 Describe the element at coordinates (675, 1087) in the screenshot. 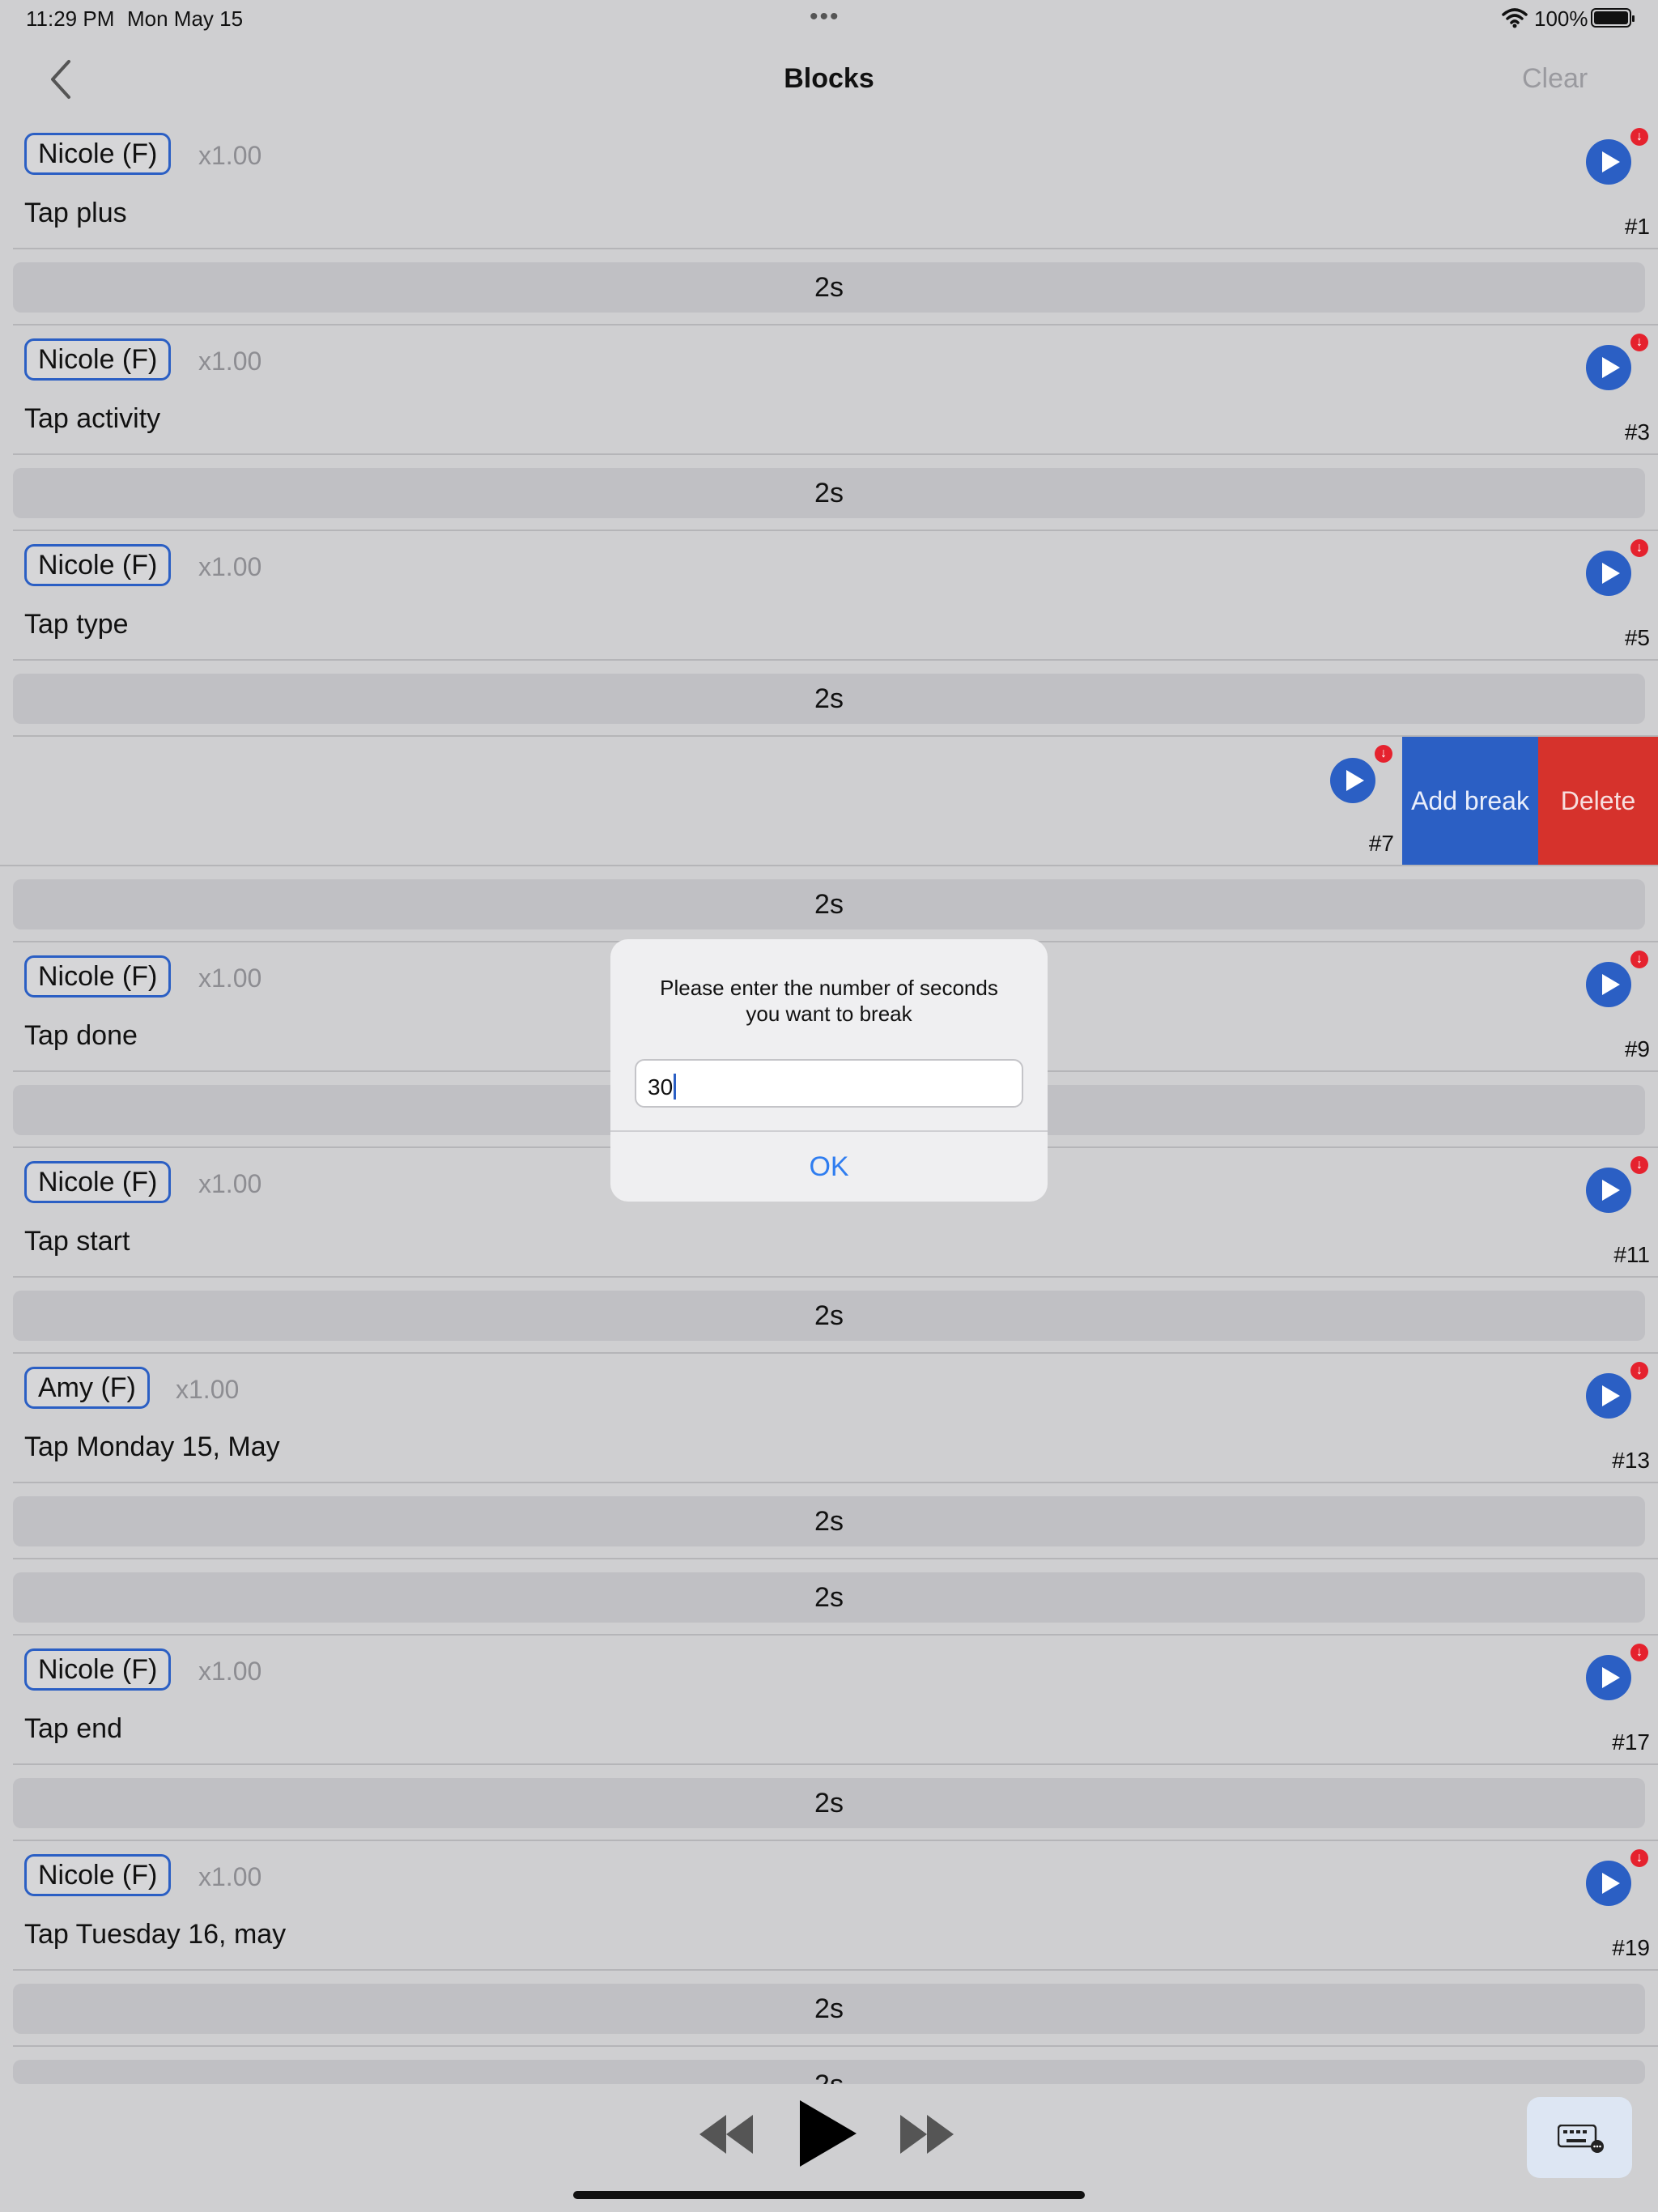

I see `text-caret` at that location.